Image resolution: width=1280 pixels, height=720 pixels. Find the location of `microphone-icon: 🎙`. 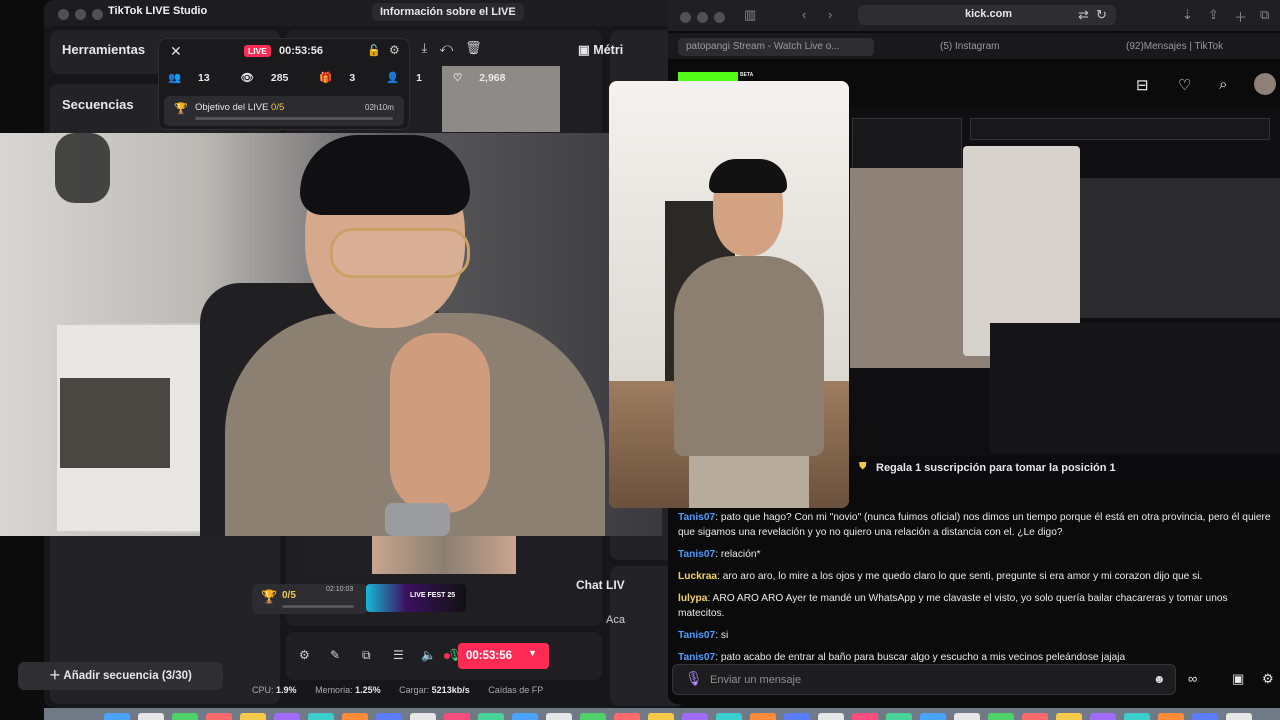

microphone-icon: 🎙 is located at coordinates (694, 678).